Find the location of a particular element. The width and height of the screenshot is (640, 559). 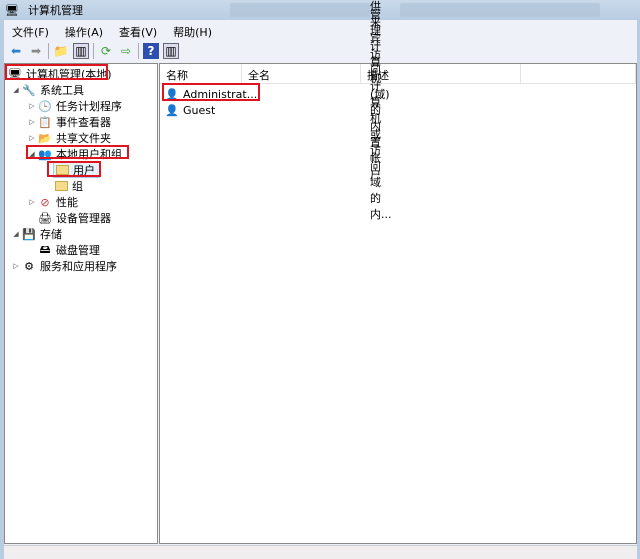

menu-bar: 文件(F) 操作(A) 查看(V) 帮助(H) is located at coordinates (112, 31).